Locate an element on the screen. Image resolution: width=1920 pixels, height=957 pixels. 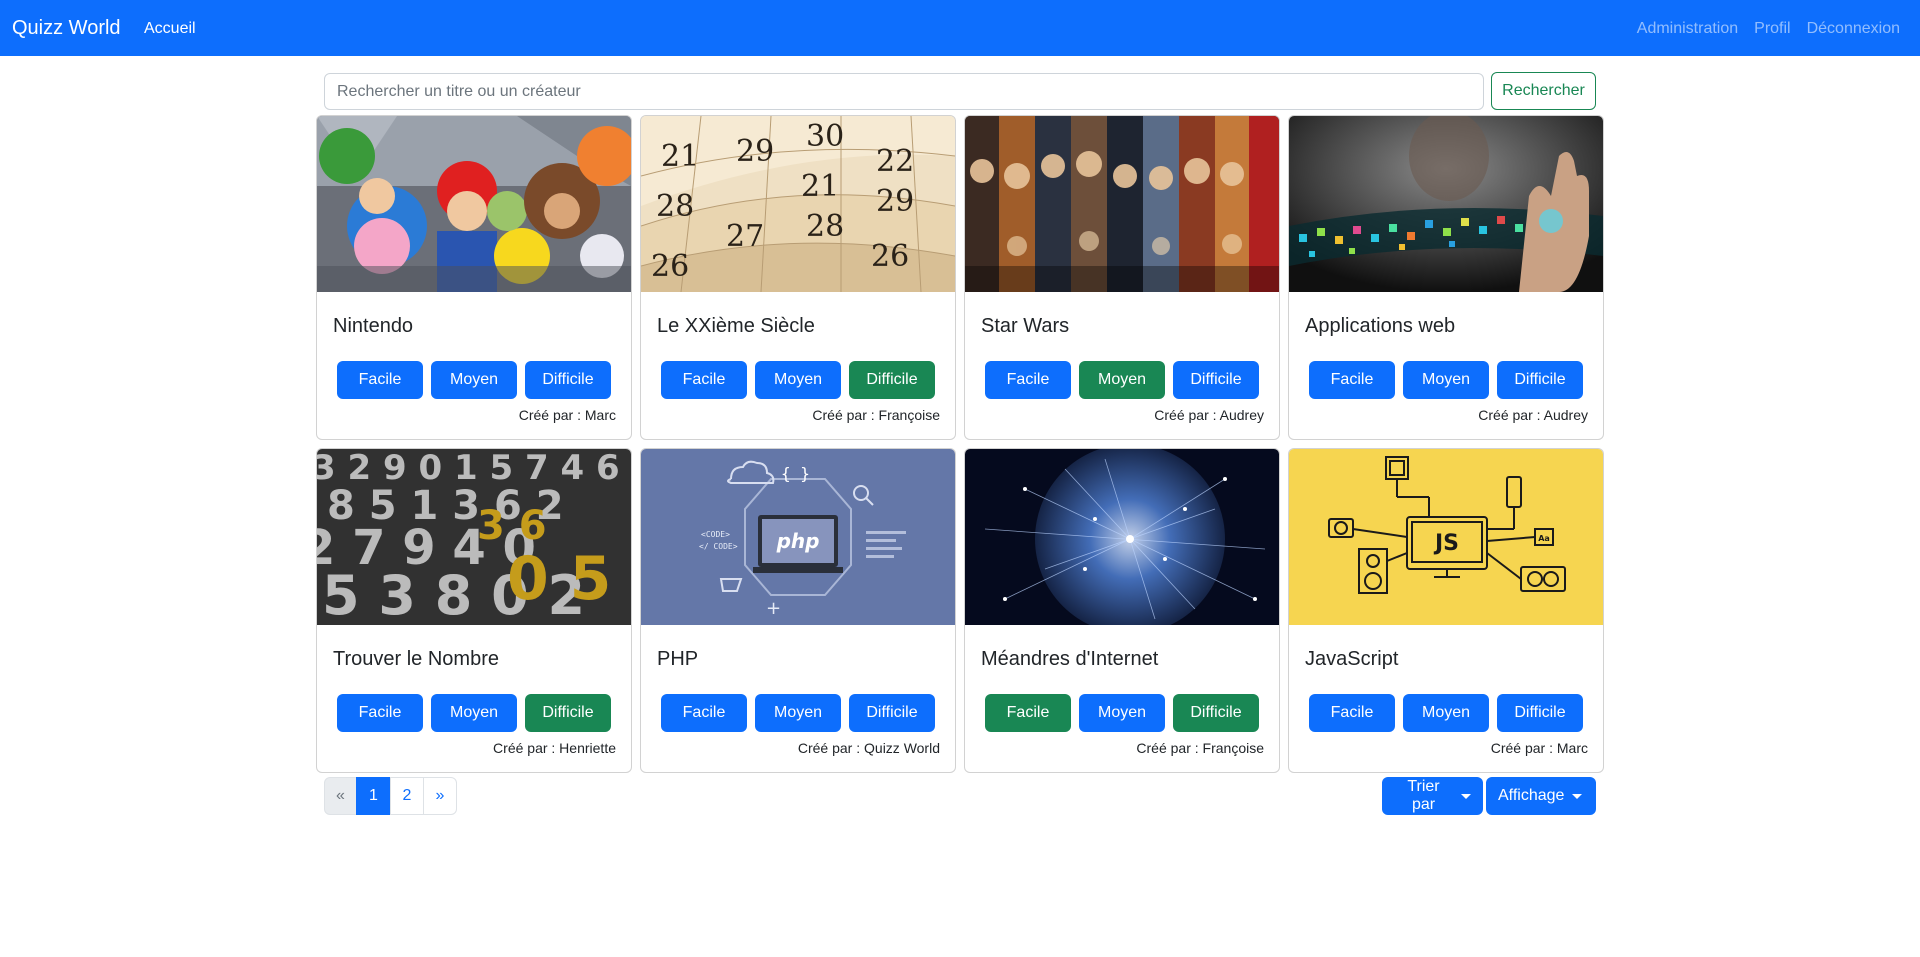
svg-text: </ CODE> is located at coordinates (718, 546).